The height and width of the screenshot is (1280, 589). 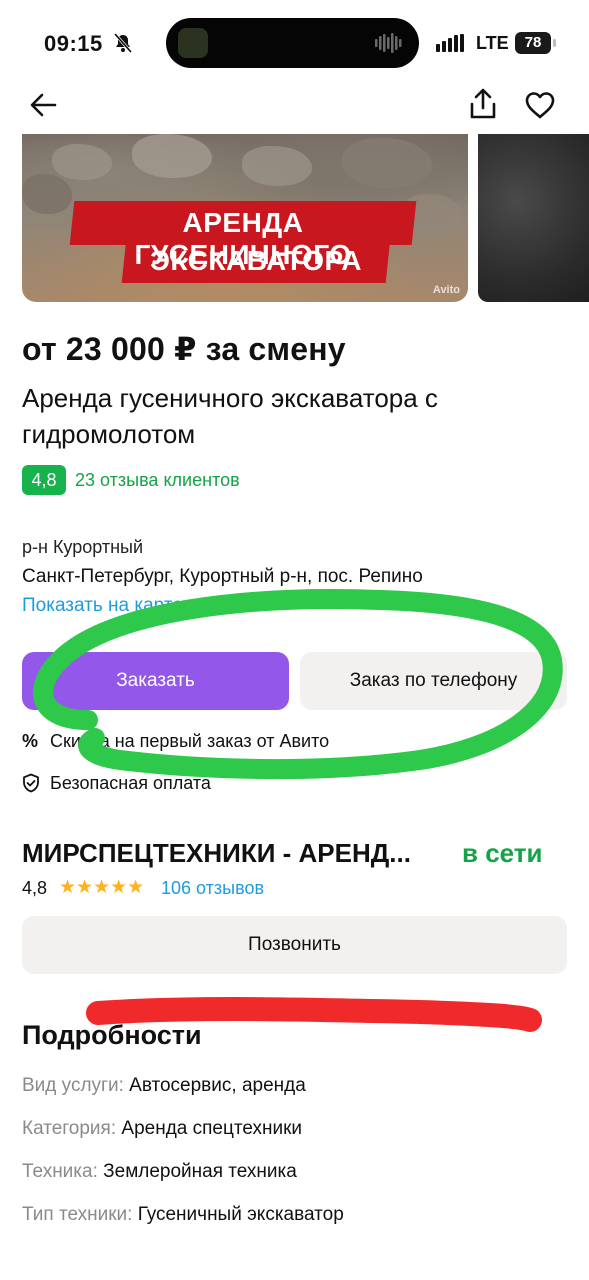 I want to click on red-line-annotation, so click(x=314, y=1014).